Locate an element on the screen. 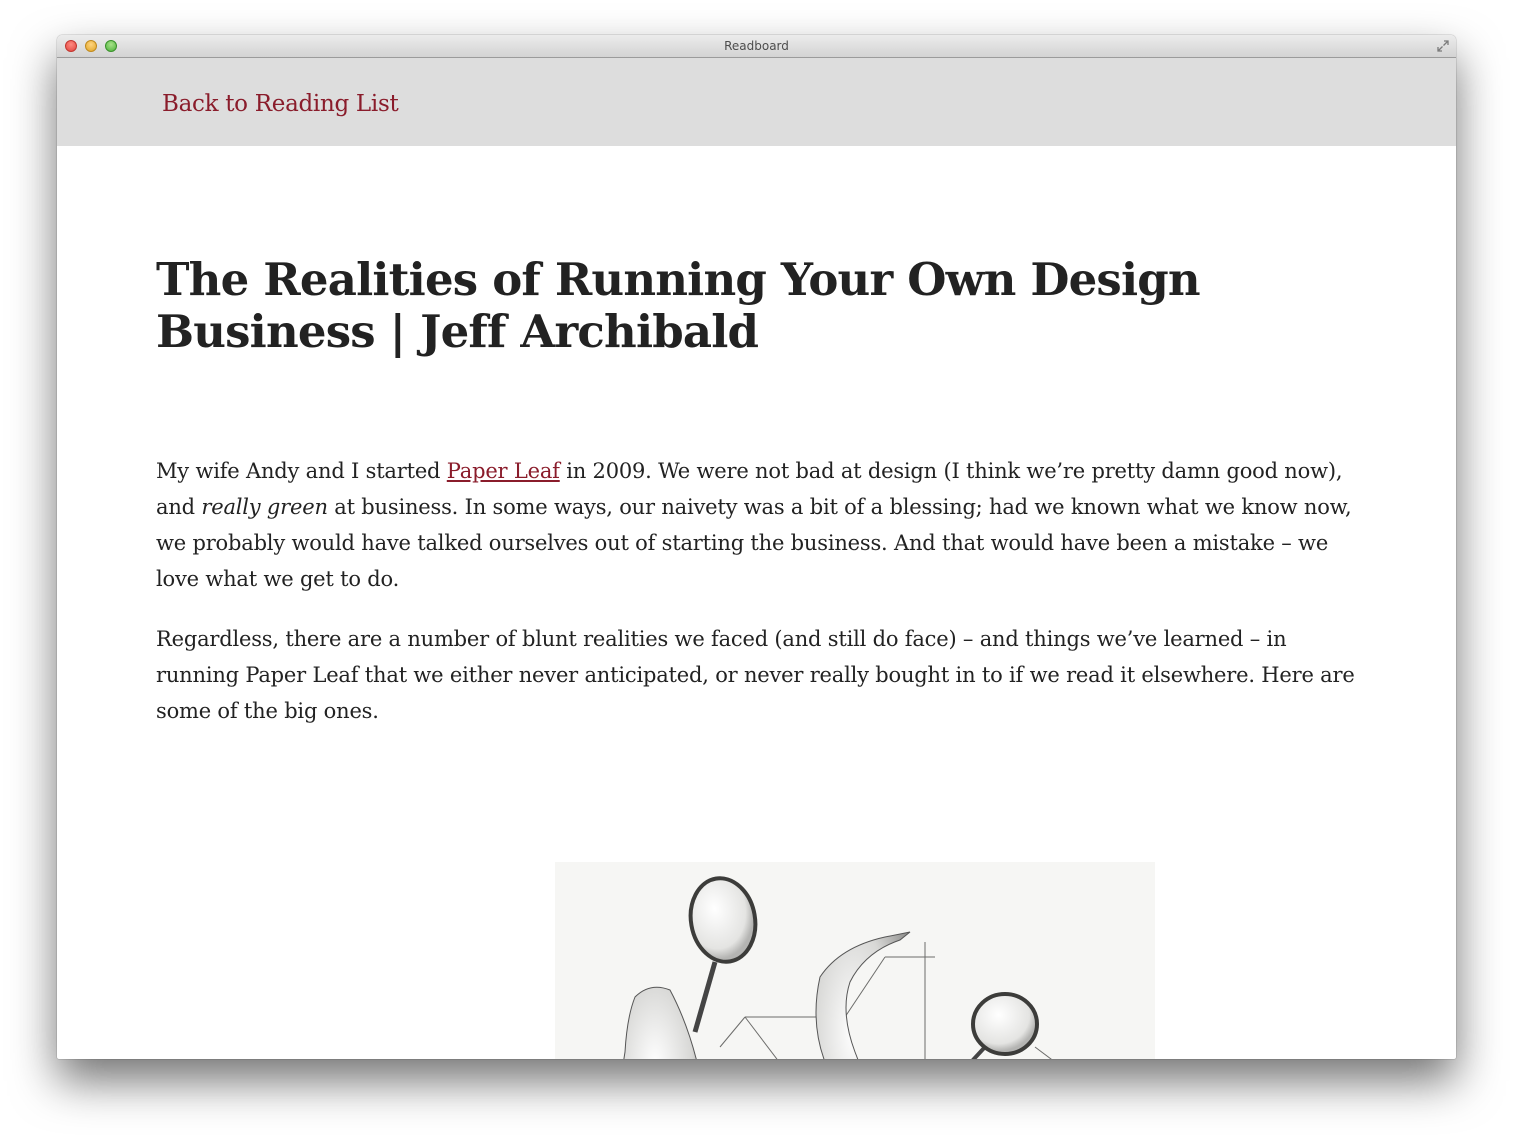 The width and height of the screenshot is (1513, 1138). window-title: Readboard is located at coordinates (756, 46).